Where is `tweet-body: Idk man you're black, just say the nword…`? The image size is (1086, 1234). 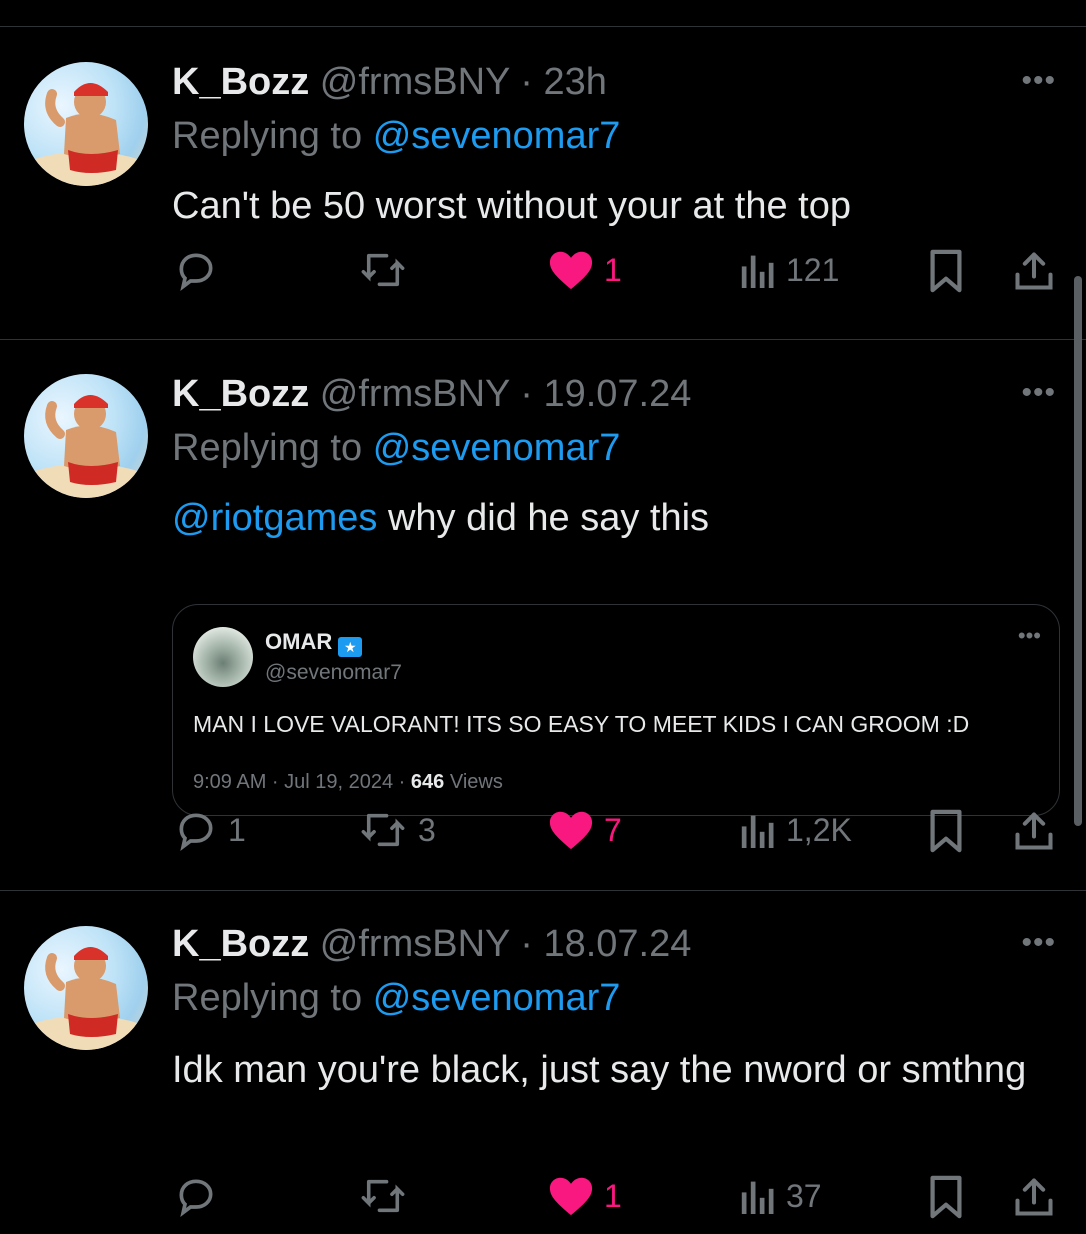 tweet-body: Idk man you're black, just say the nword… is located at coordinates (599, 1070).